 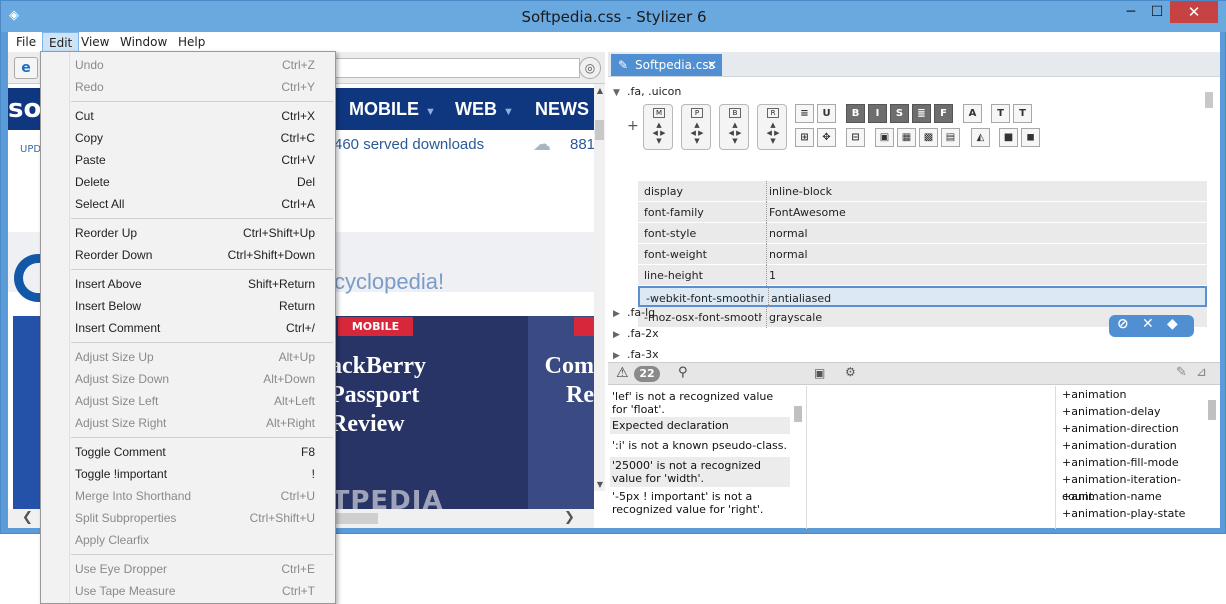 I want to click on menu-item-use-eye-dropper: Use Eye Dropper Ctrl+E, so click(x=188, y=569).